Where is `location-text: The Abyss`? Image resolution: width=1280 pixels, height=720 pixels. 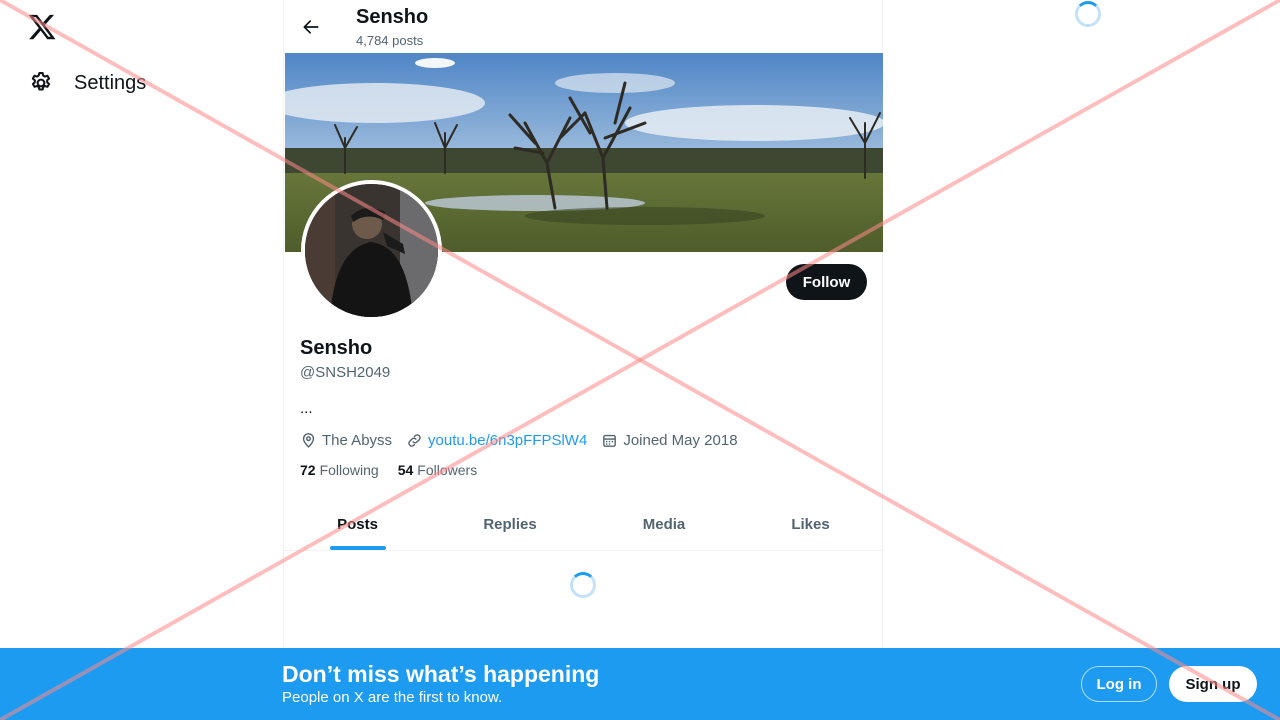
location-text: The Abyss is located at coordinates (357, 440).